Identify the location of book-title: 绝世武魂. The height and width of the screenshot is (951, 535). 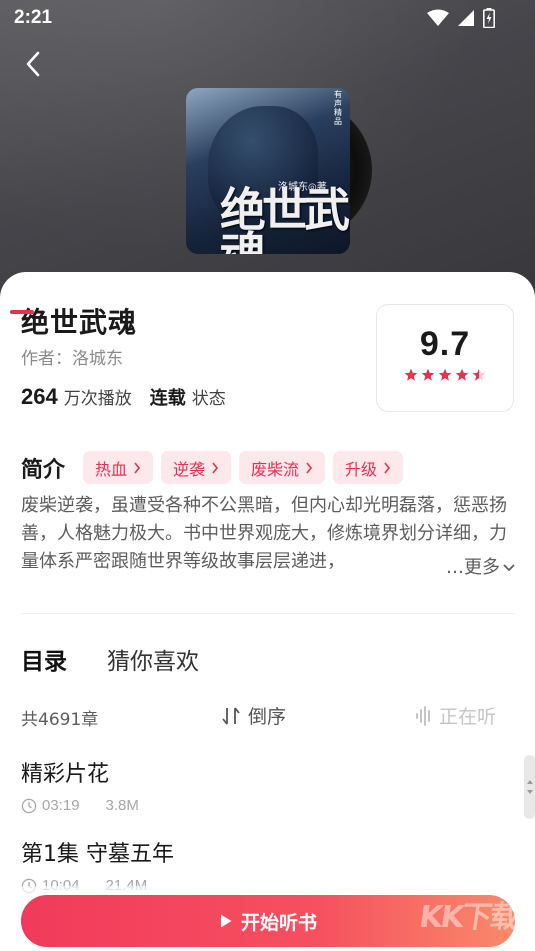
(79, 322).